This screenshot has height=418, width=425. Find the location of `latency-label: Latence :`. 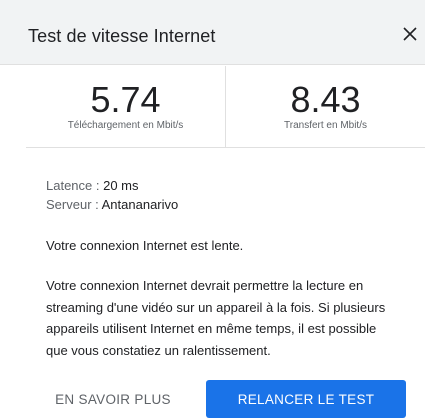

latency-label: Latence : is located at coordinates (75, 185).